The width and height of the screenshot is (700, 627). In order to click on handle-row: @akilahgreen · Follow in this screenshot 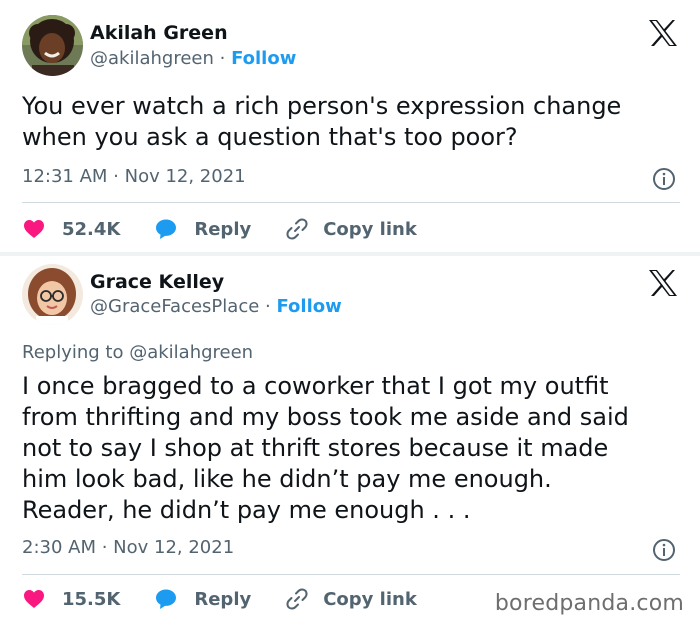, I will do `click(193, 58)`.